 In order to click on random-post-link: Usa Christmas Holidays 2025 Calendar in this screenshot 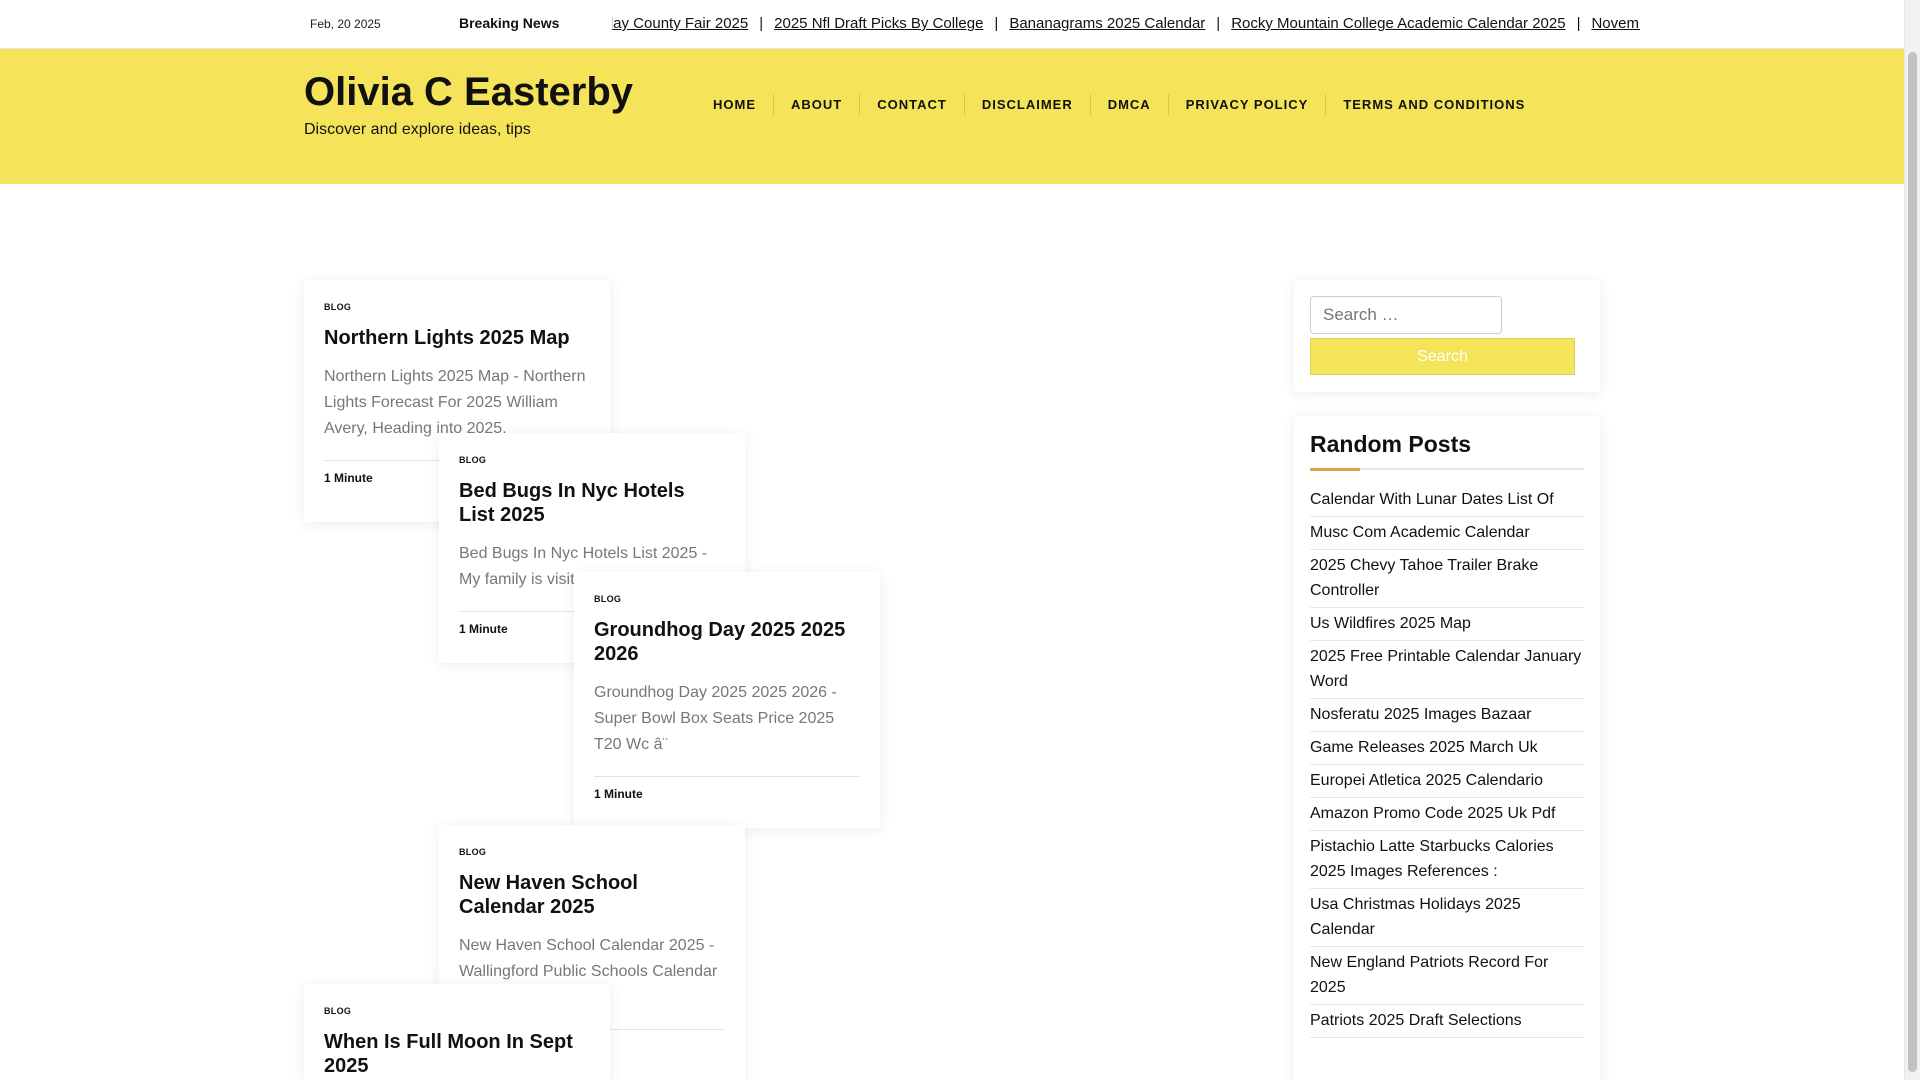, I will do `click(1415, 917)`.